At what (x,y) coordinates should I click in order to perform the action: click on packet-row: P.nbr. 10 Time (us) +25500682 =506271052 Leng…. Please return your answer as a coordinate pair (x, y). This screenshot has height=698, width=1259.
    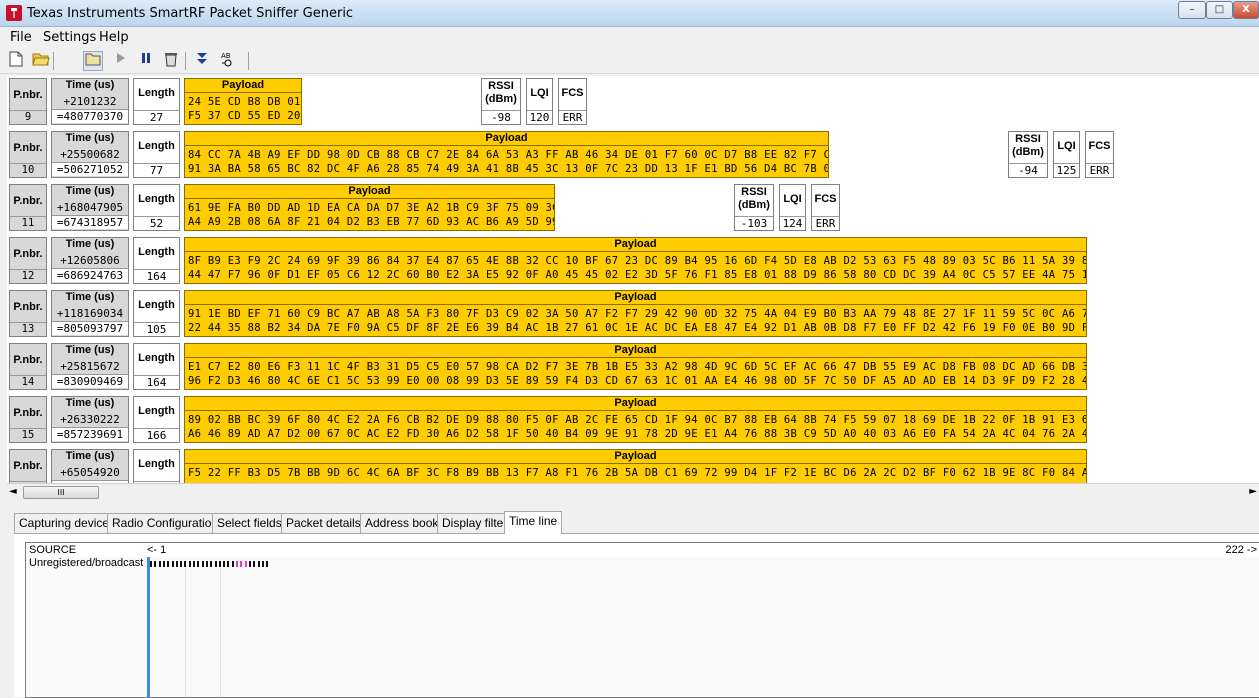
    Looking at the image, I should click on (633, 154).